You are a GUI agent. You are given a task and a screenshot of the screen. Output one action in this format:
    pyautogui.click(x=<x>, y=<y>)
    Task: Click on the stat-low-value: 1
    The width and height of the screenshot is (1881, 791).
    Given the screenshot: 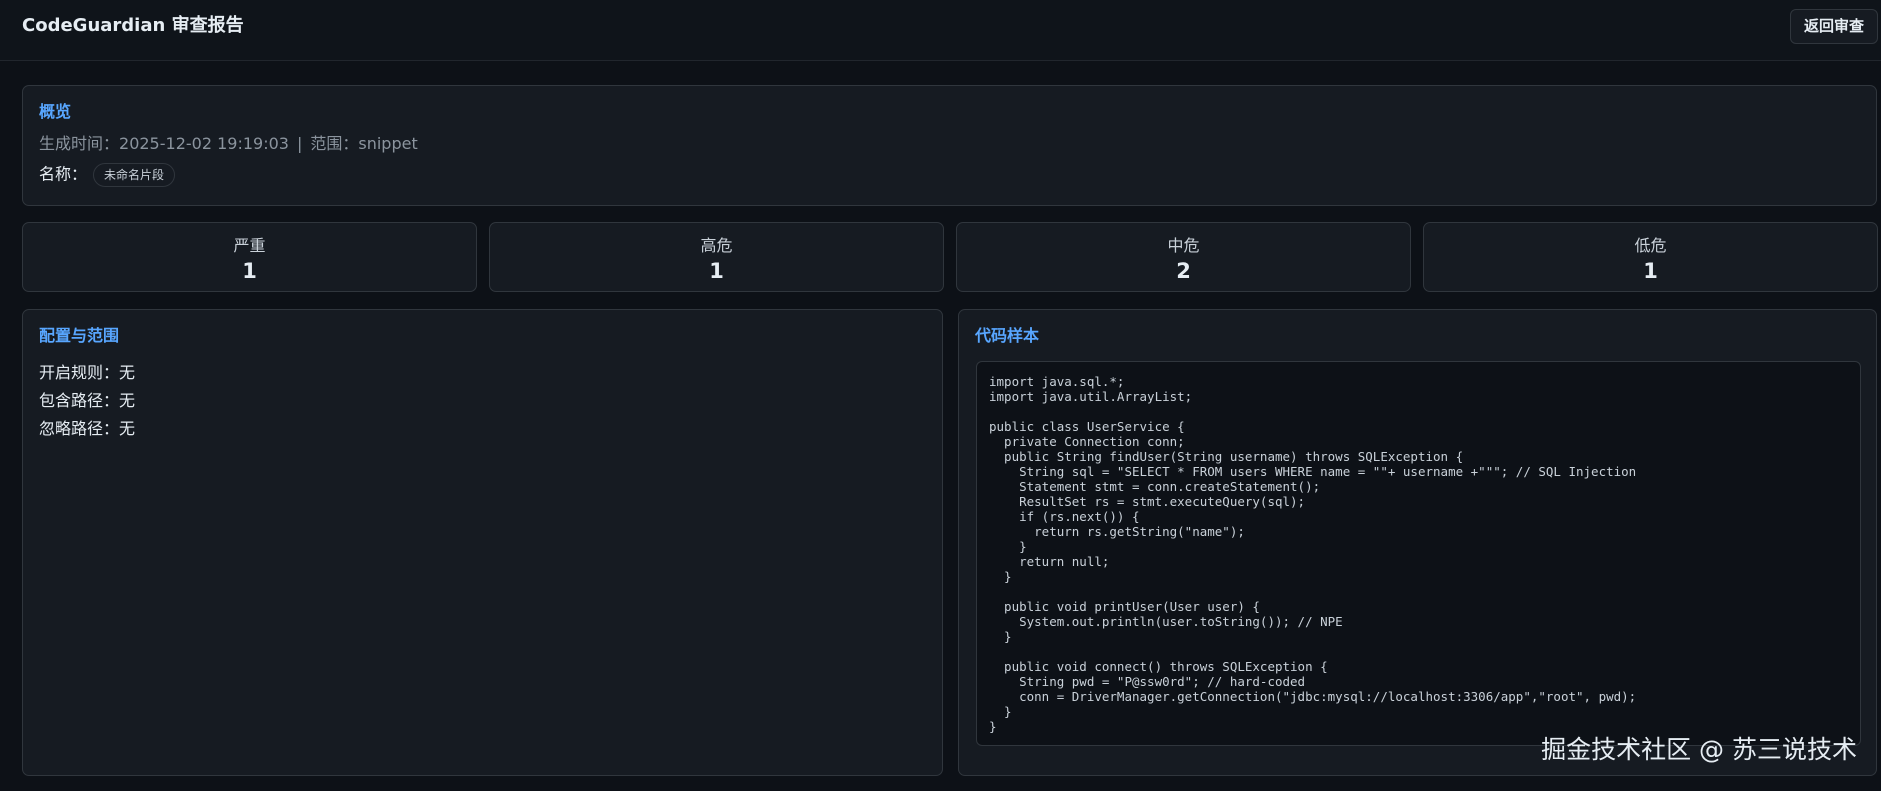 What is the action you would take?
    pyautogui.click(x=1650, y=271)
    